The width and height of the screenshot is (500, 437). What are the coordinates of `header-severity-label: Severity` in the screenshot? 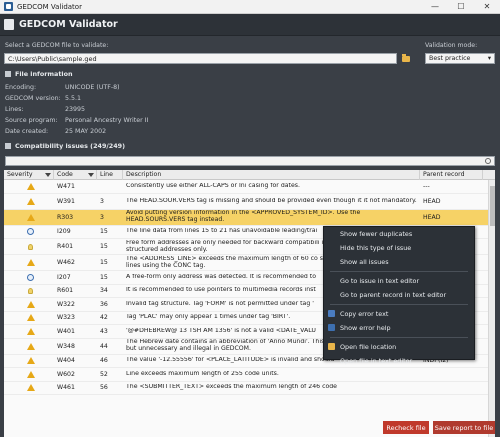 It's located at (20, 174).